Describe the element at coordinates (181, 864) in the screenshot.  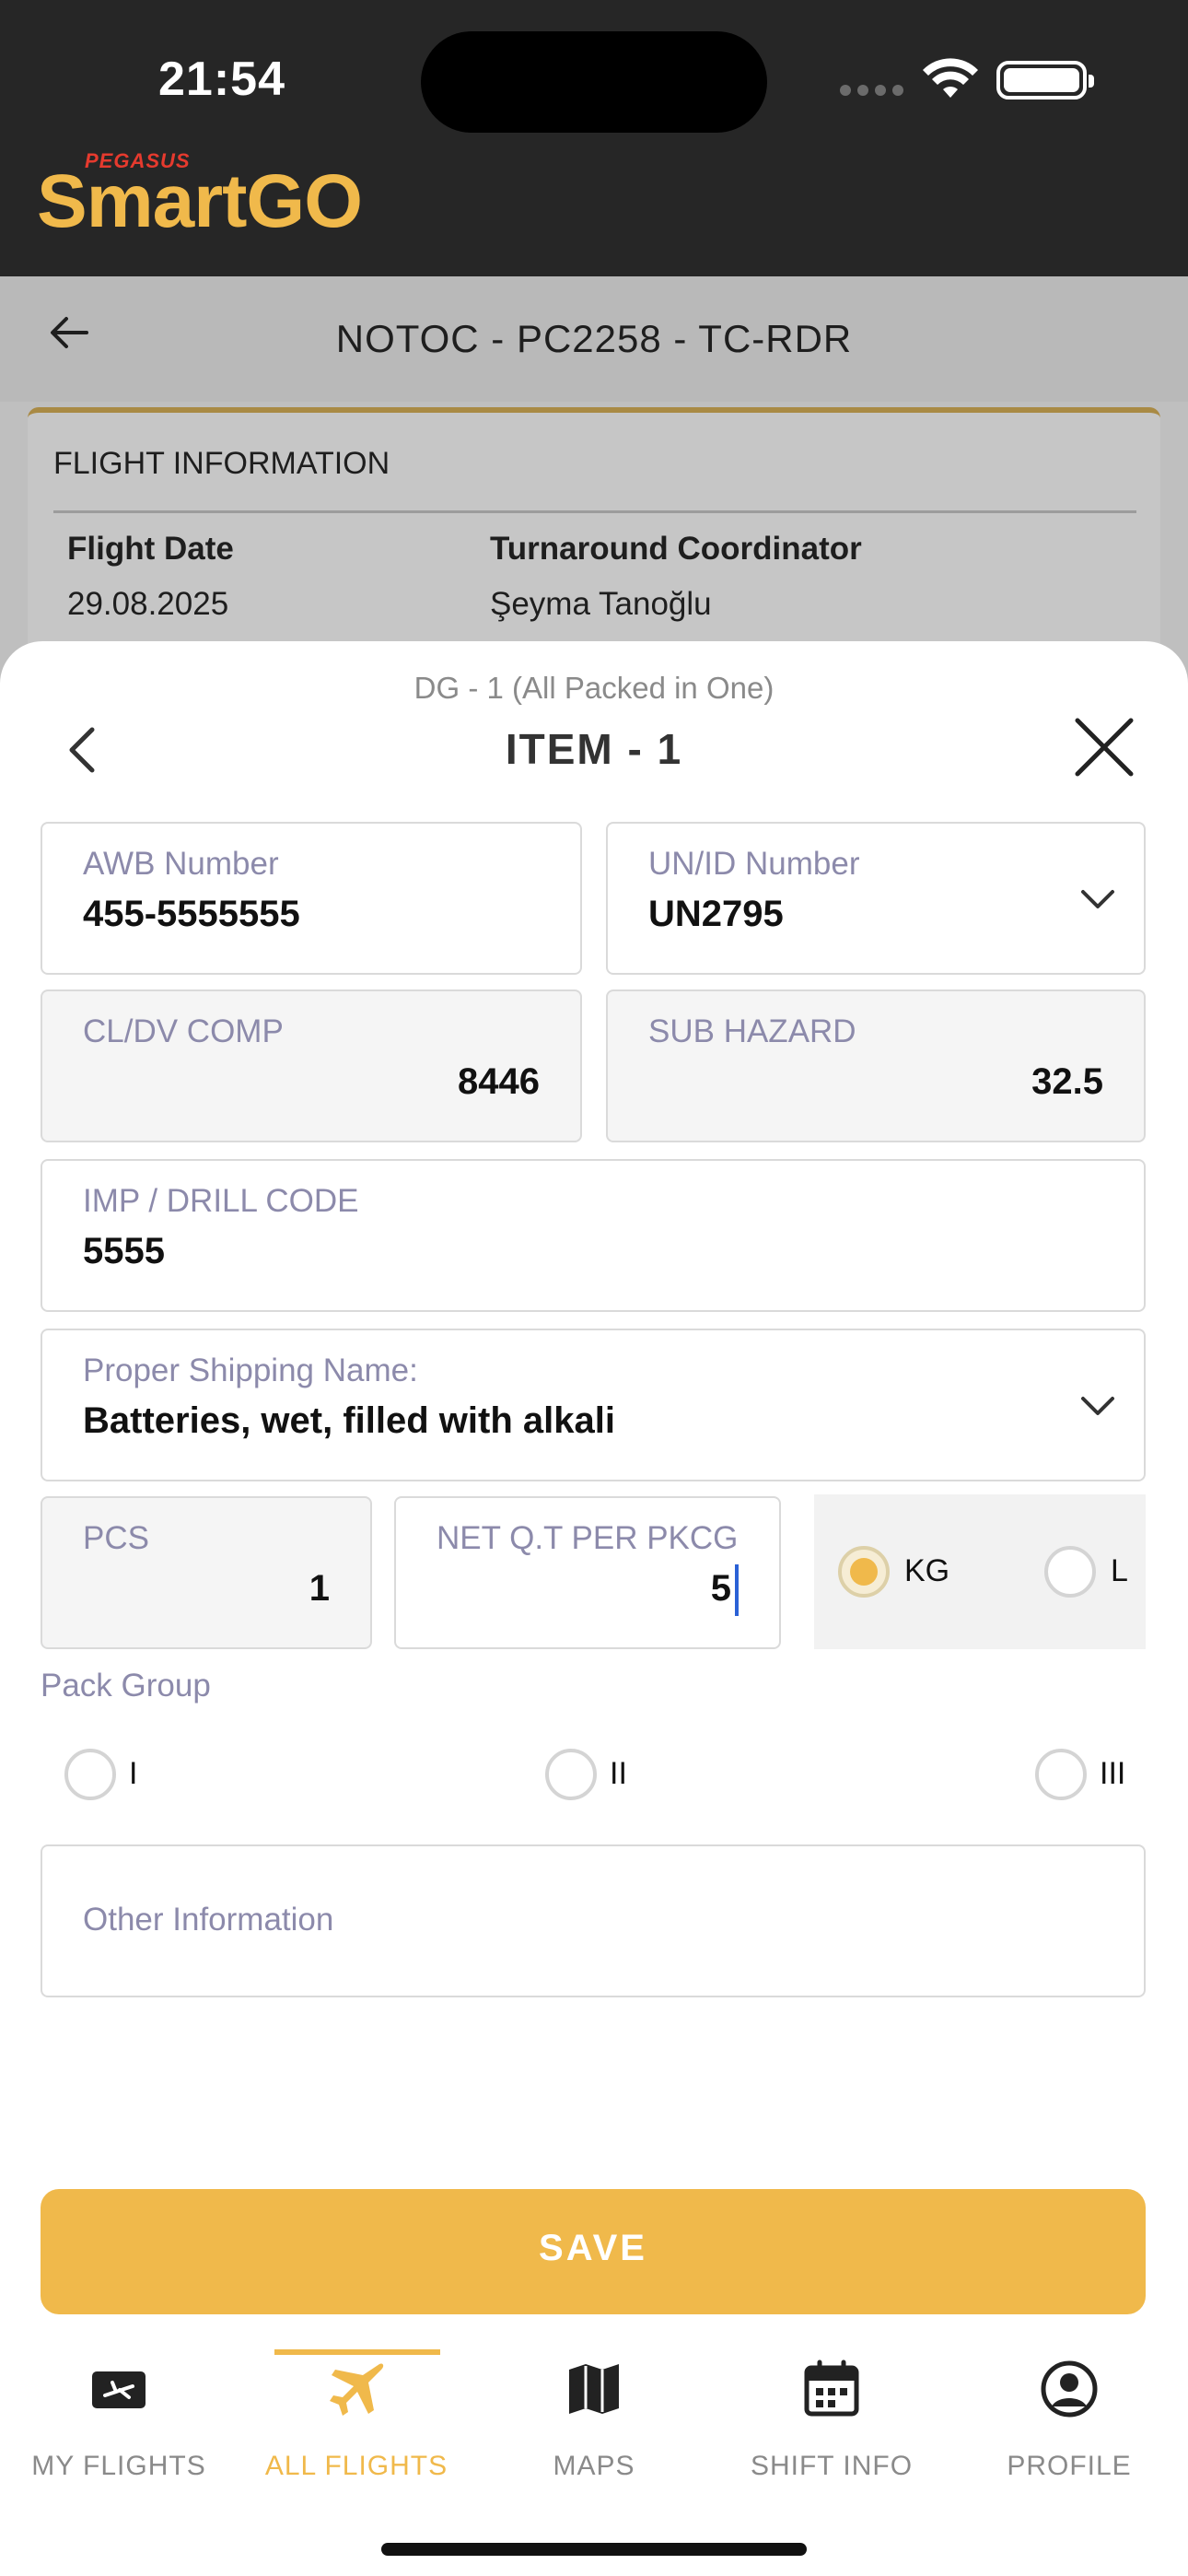
I see `awb-number-label: AWB Number` at that location.